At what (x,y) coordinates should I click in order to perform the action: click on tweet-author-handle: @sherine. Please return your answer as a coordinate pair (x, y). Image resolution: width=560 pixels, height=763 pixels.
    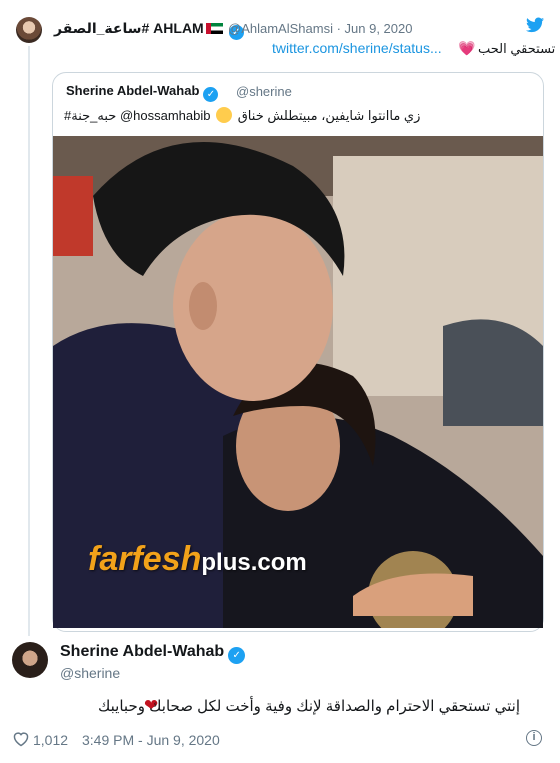
    Looking at the image, I should click on (90, 673).